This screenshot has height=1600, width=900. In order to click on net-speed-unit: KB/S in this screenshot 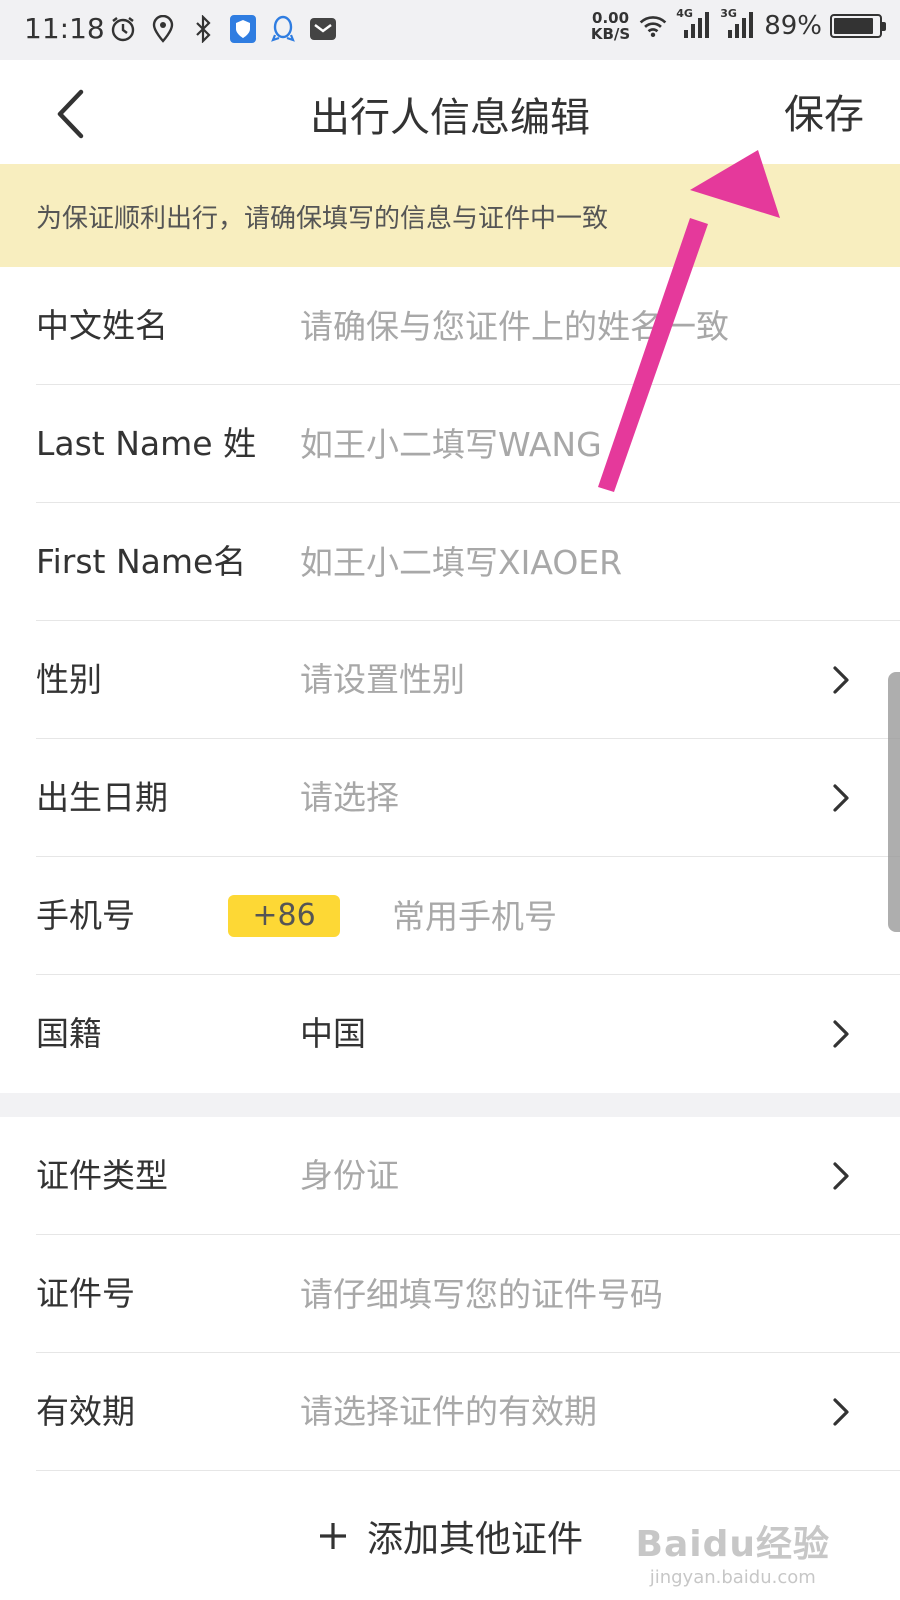, I will do `click(610, 34)`.